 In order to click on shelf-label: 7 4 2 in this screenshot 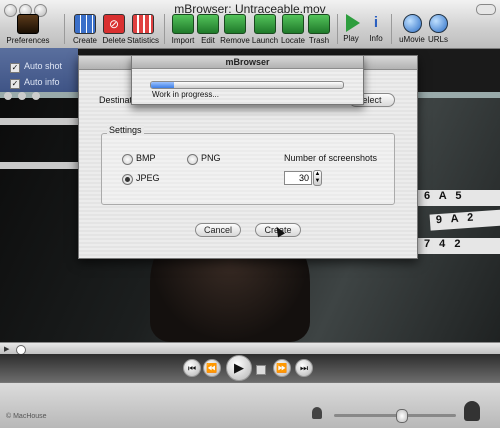, I will do `click(459, 246)`.